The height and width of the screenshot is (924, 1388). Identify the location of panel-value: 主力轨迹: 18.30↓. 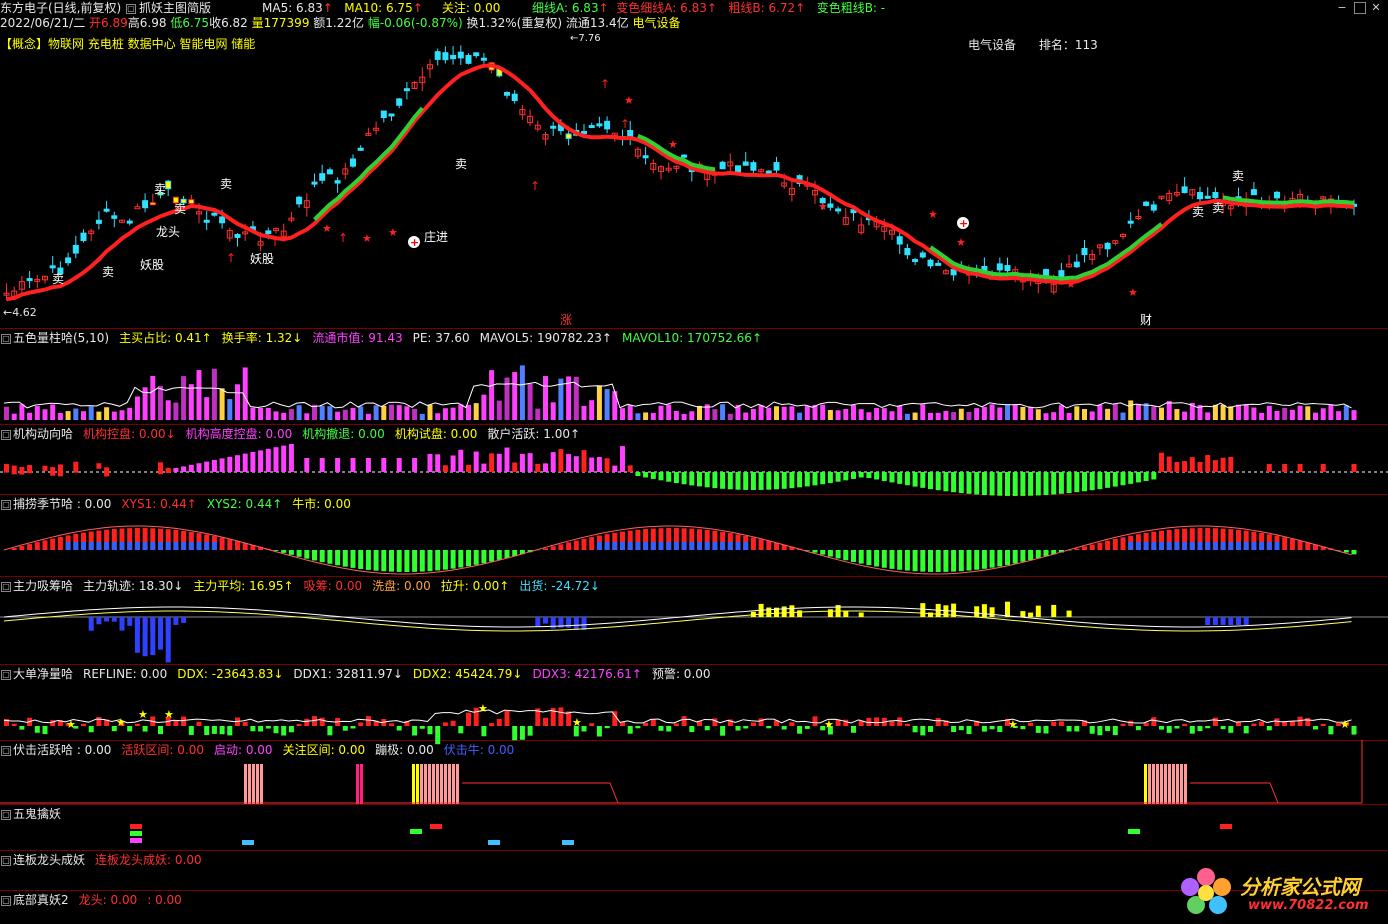
(133, 586).